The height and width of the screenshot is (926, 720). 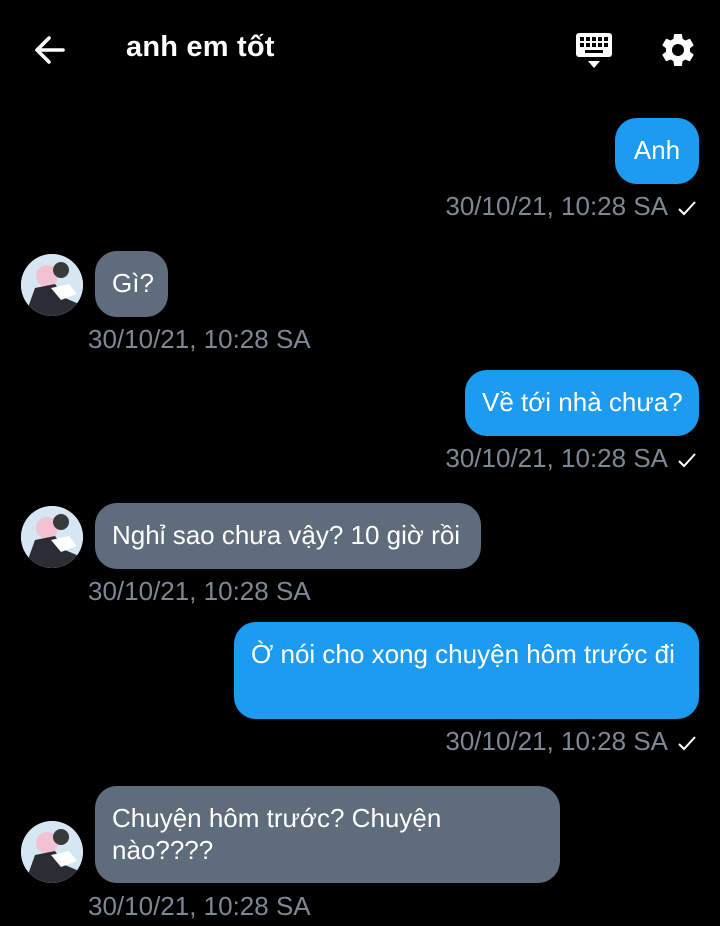 I want to click on back-button, so click(x=50, y=50).